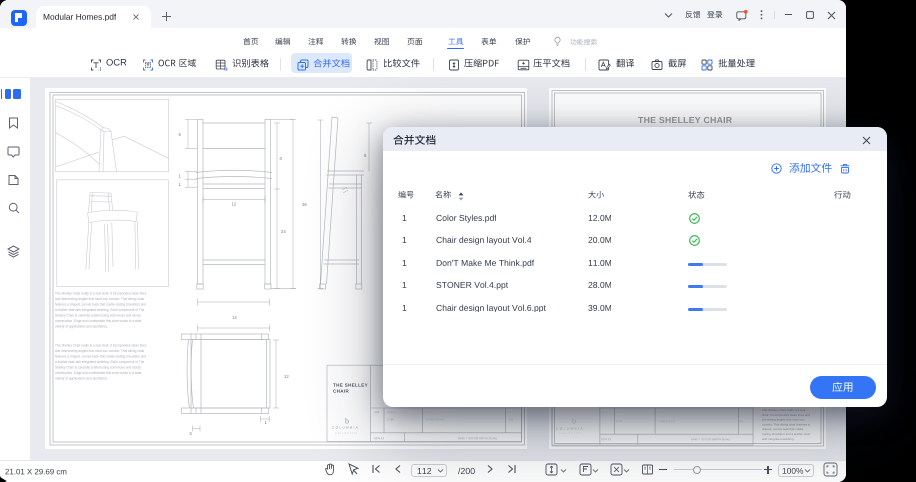 Image resolution: width=916 pixels, height=482 pixels. Describe the element at coordinates (786, 434) in the screenshot. I see `svg-text:resting shoulders and a leathe: resting shoulders and a leather seat` at that location.